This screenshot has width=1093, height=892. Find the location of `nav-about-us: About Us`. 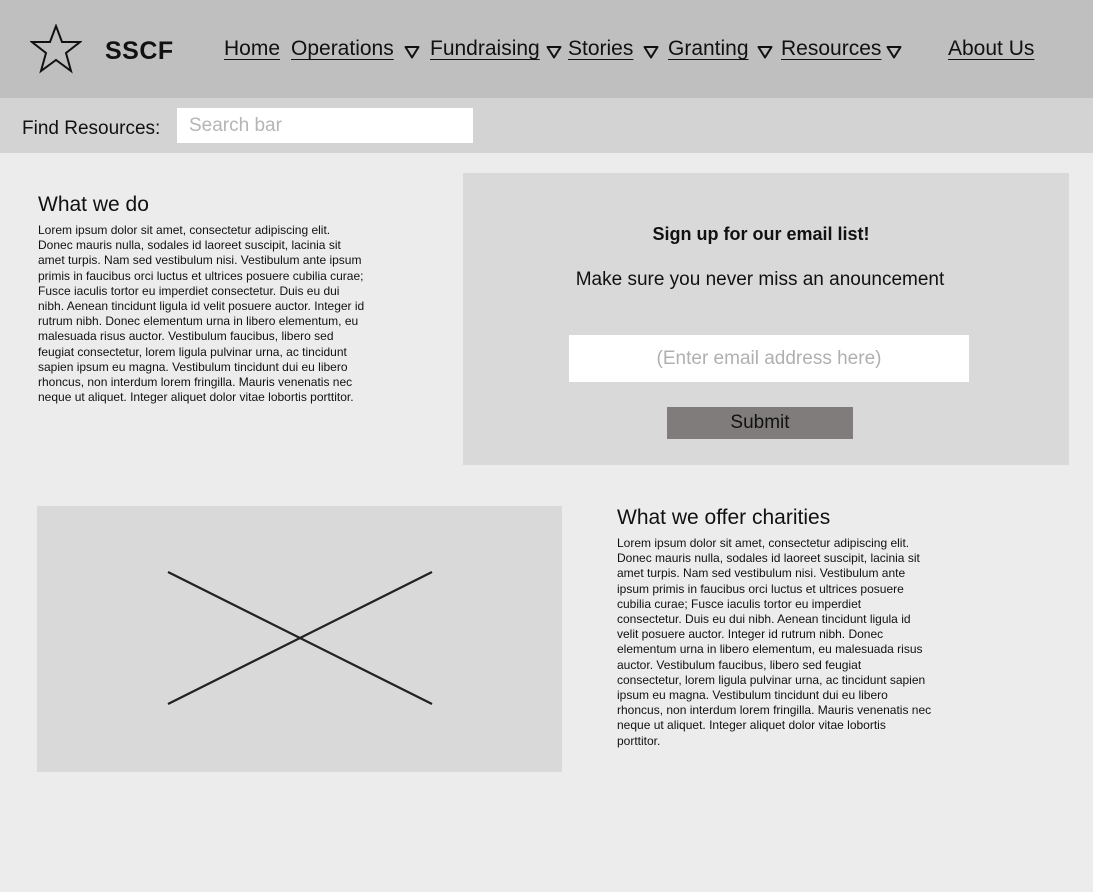

nav-about-us: About Us is located at coordinates (991, 49).